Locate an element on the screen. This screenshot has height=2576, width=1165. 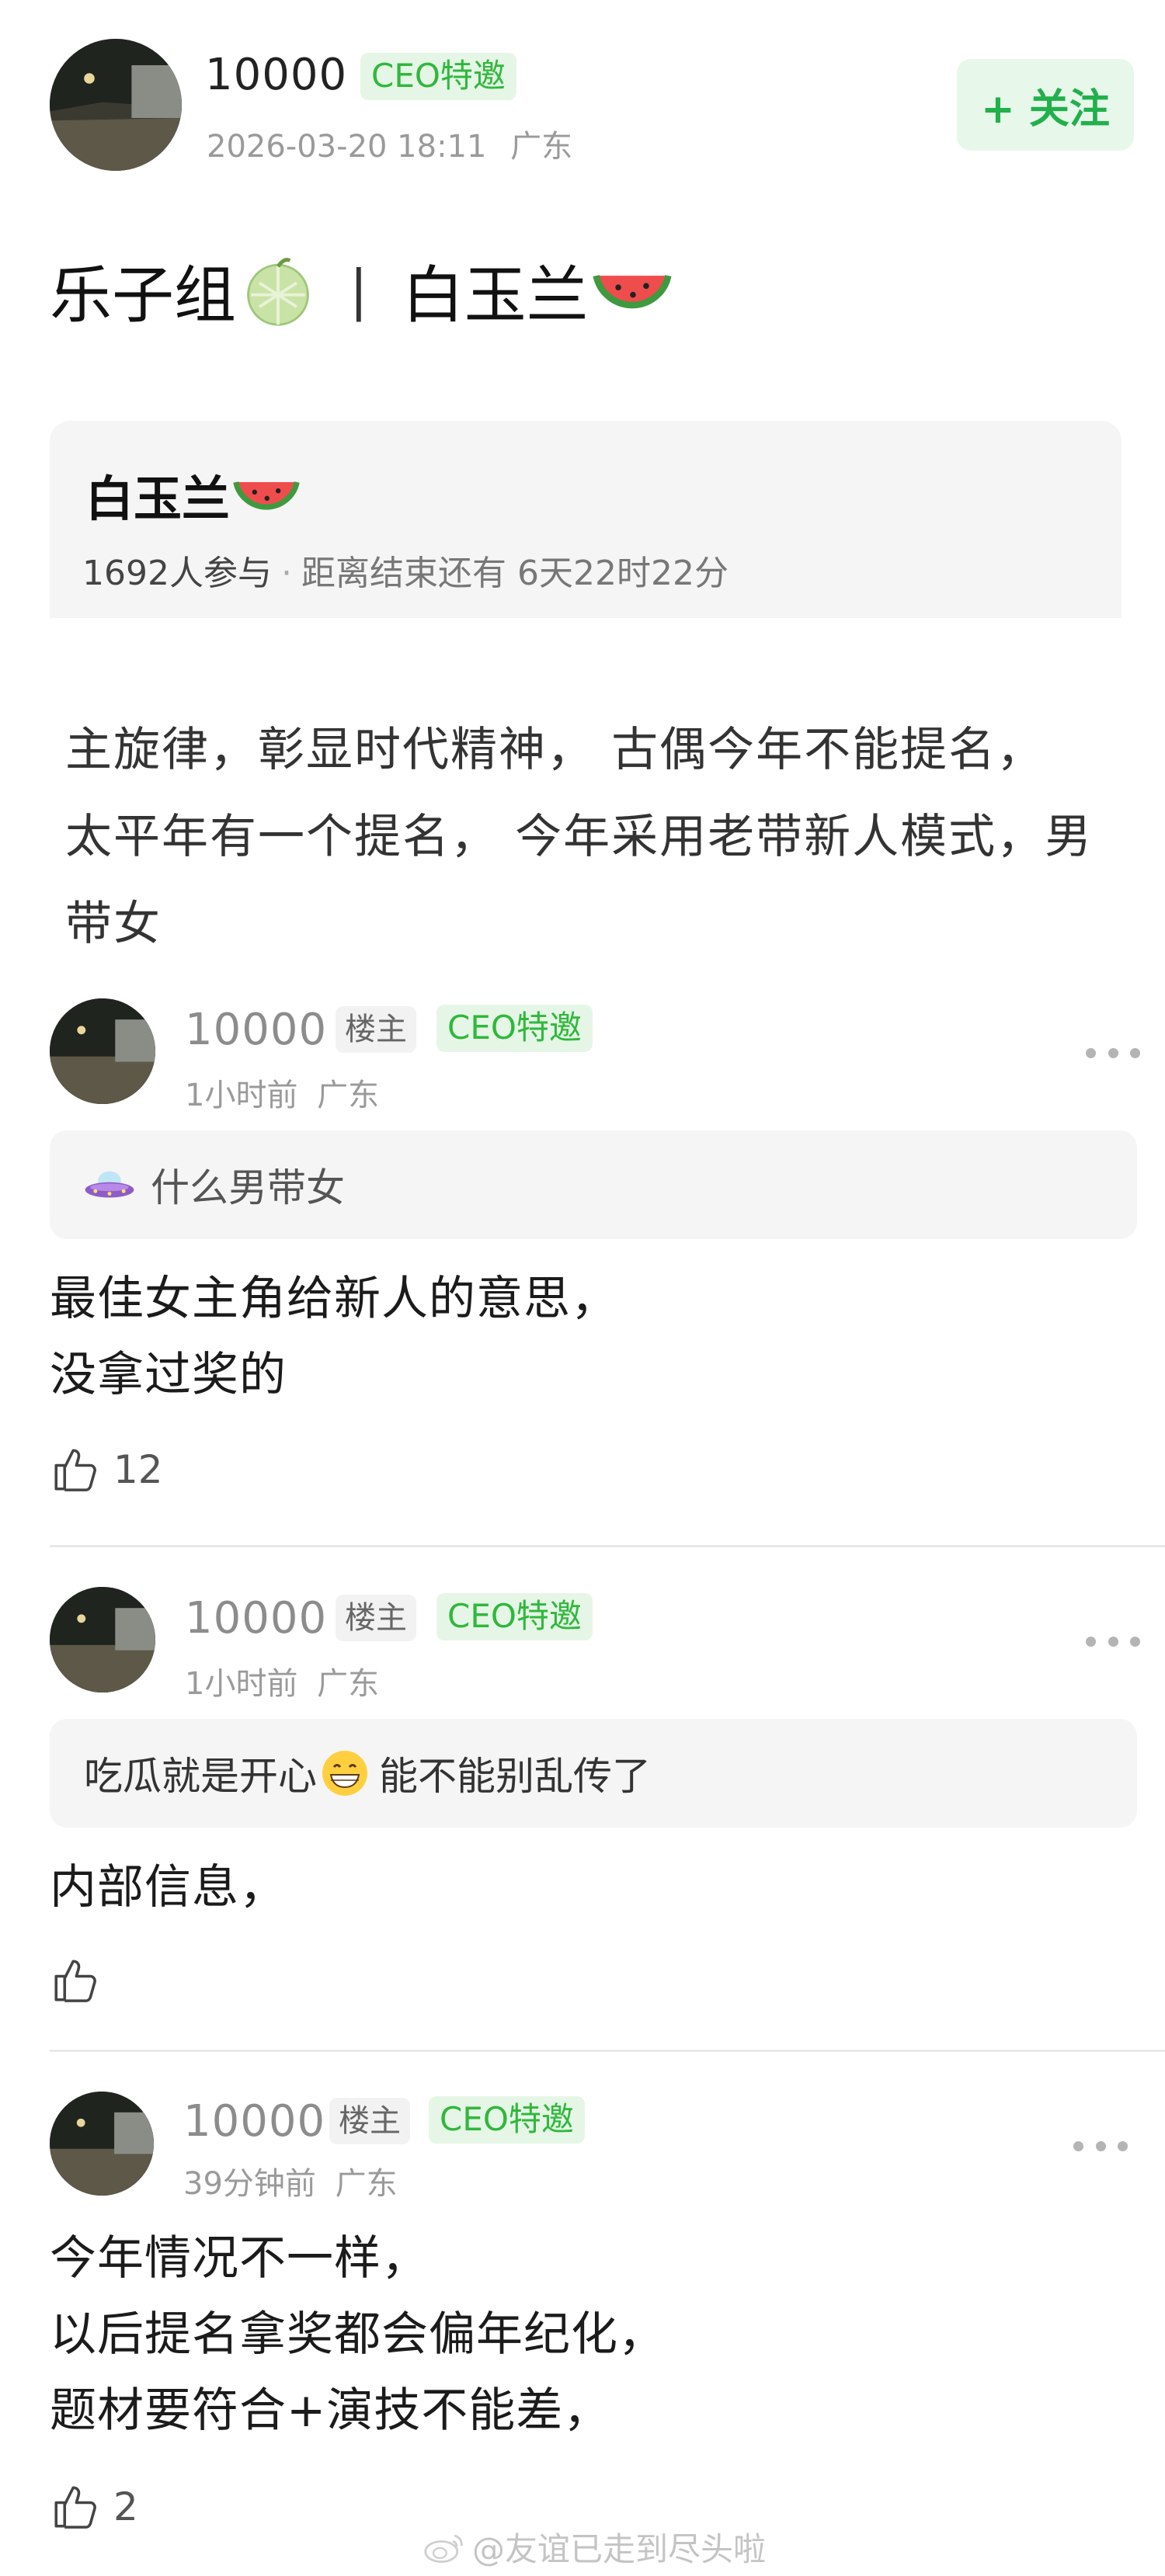
like-button: 2 is located at coordinates (94, 2507).